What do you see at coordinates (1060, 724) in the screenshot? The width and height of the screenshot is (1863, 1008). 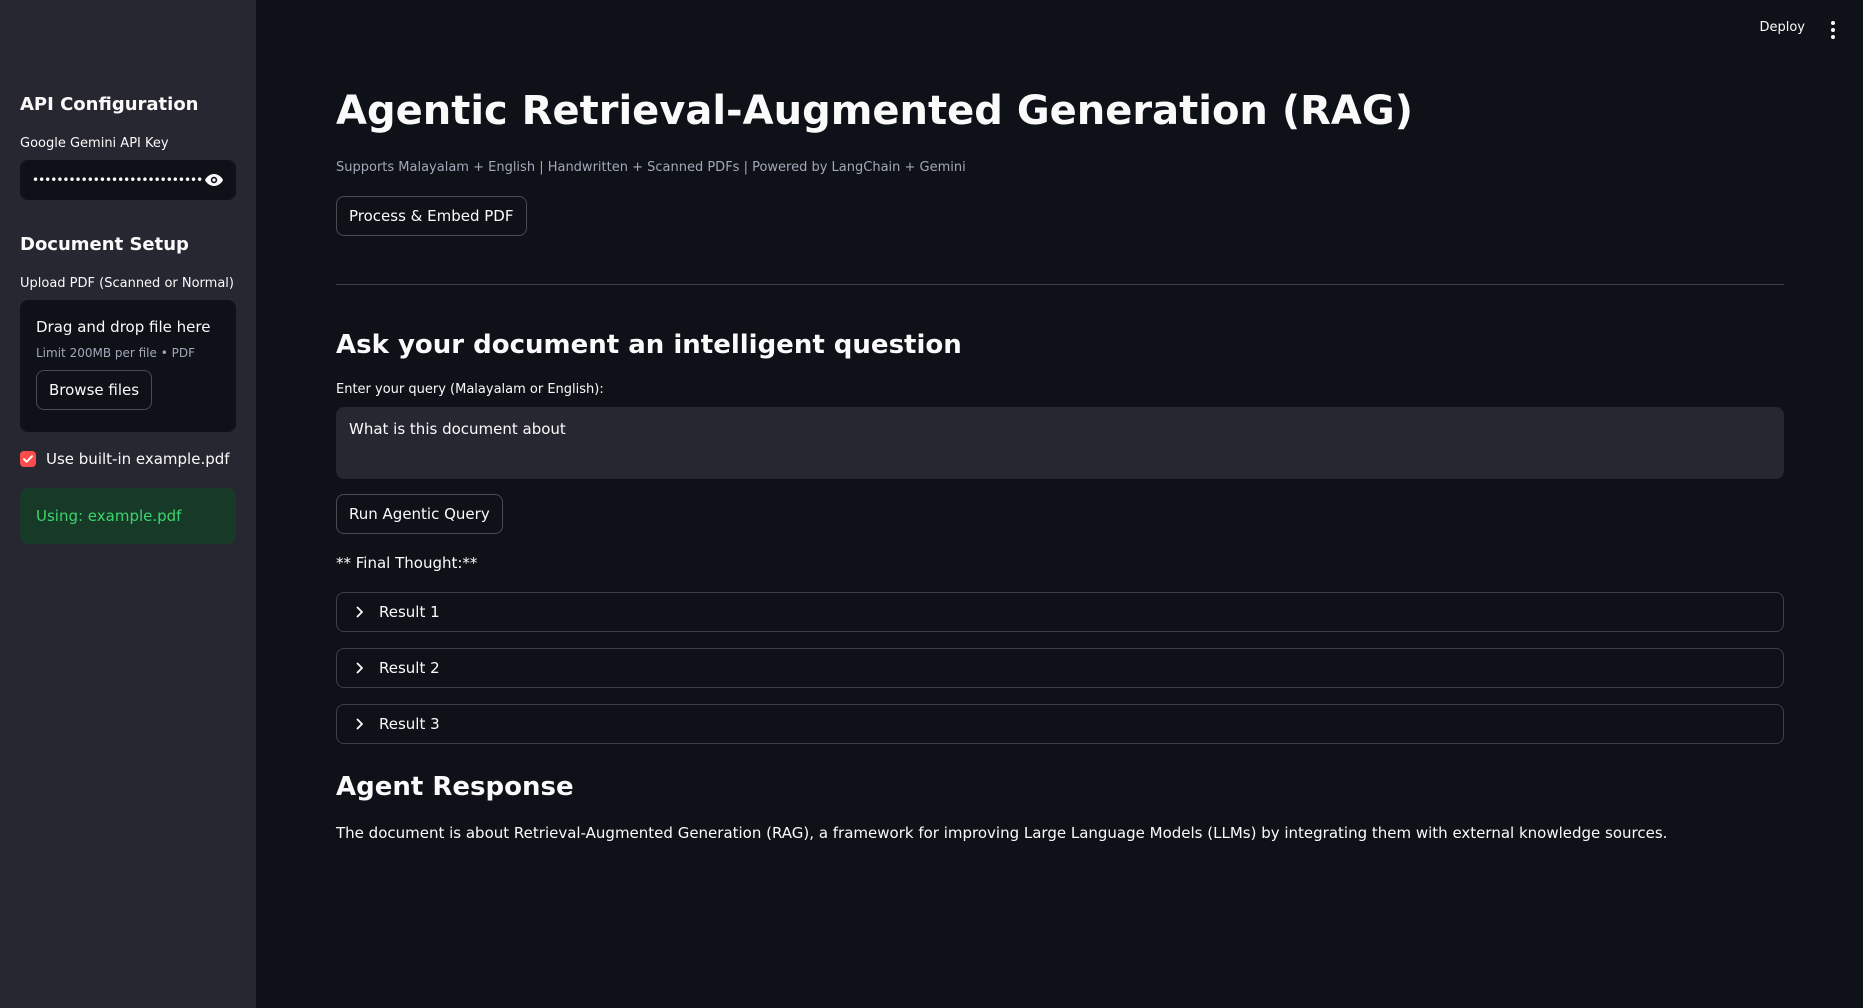 I see `result-expander-3: Result 3` at bounding box center [1060, 724].